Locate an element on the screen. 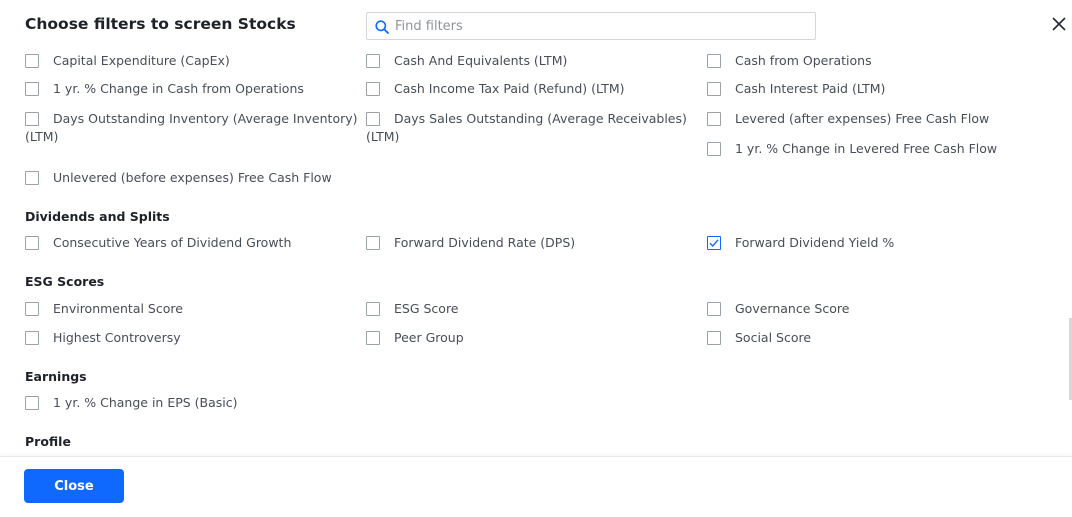 The height and width of the screenshot is (517, 1072). filter-label: Cash from Operations is located at coordinates (803, 60).